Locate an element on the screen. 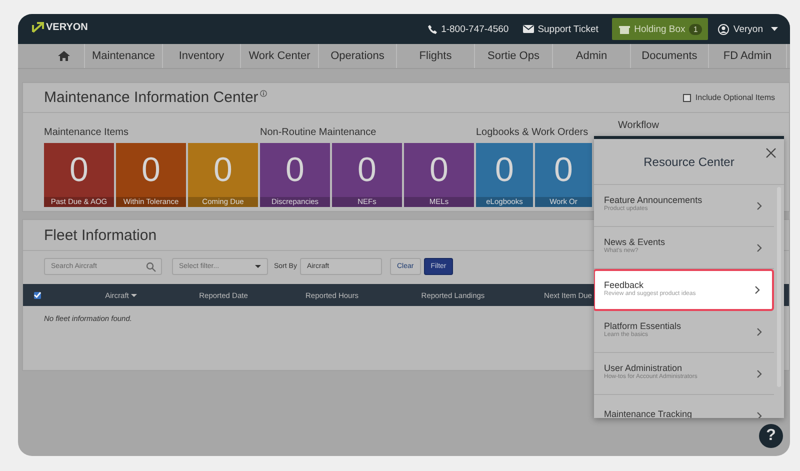 This screenshot has width=800, height=471. info-icon is located at coordinates (264, 93).